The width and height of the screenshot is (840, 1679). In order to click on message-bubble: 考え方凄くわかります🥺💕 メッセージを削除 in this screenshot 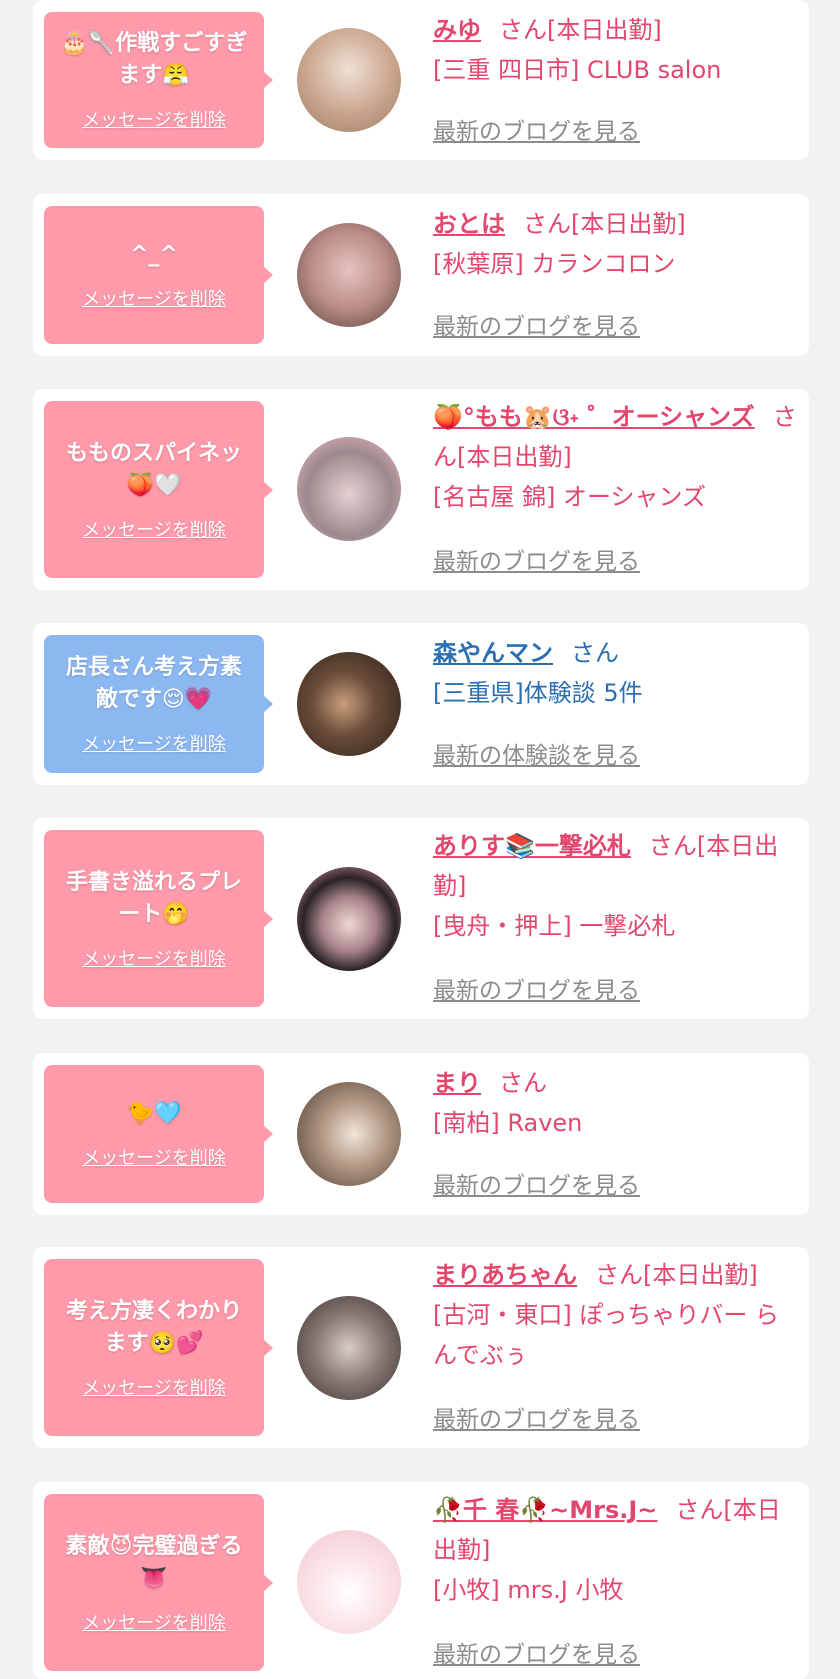, I will do `click(158, 1347)`.